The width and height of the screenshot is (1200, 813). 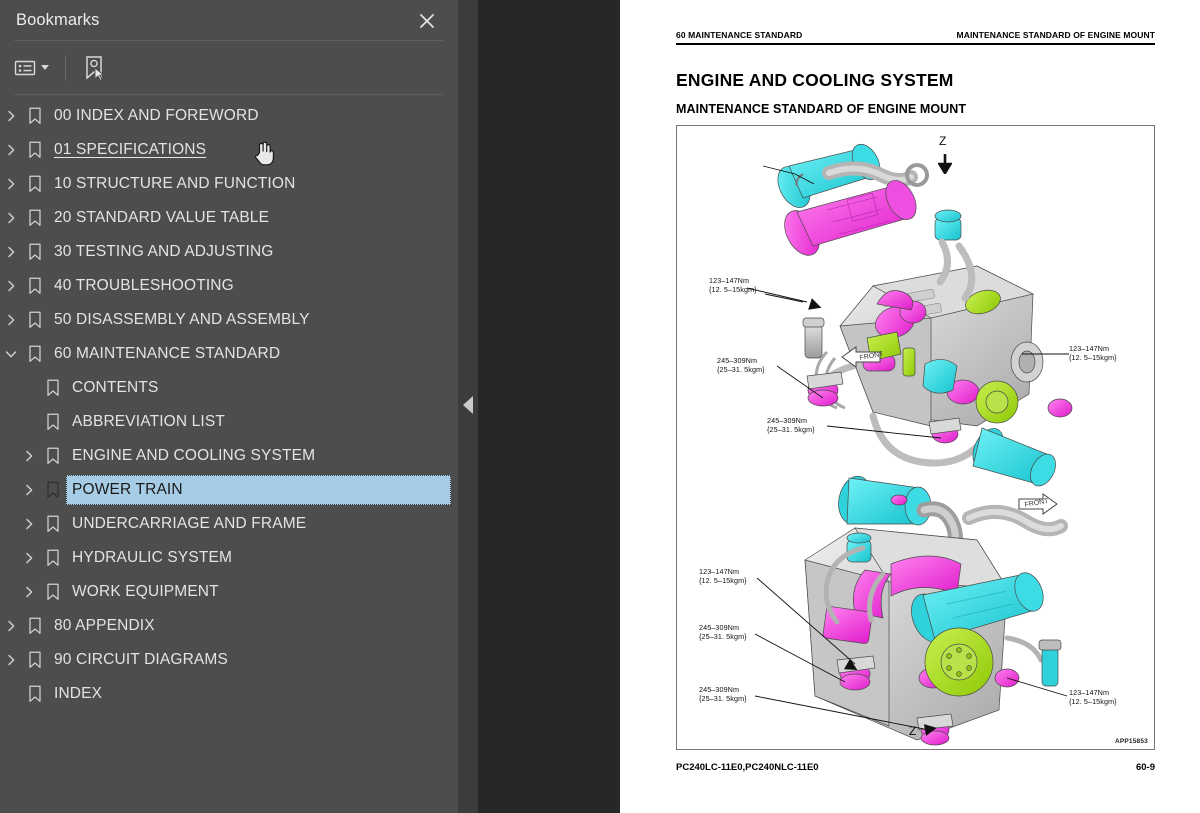 What do you see at coordinates (229, 660) in the screenshot?
I see `bookmark-item-90-circuit-diagrams: 90 CIRCUIT DIAGRAMS` at bounding box center [229, 660].